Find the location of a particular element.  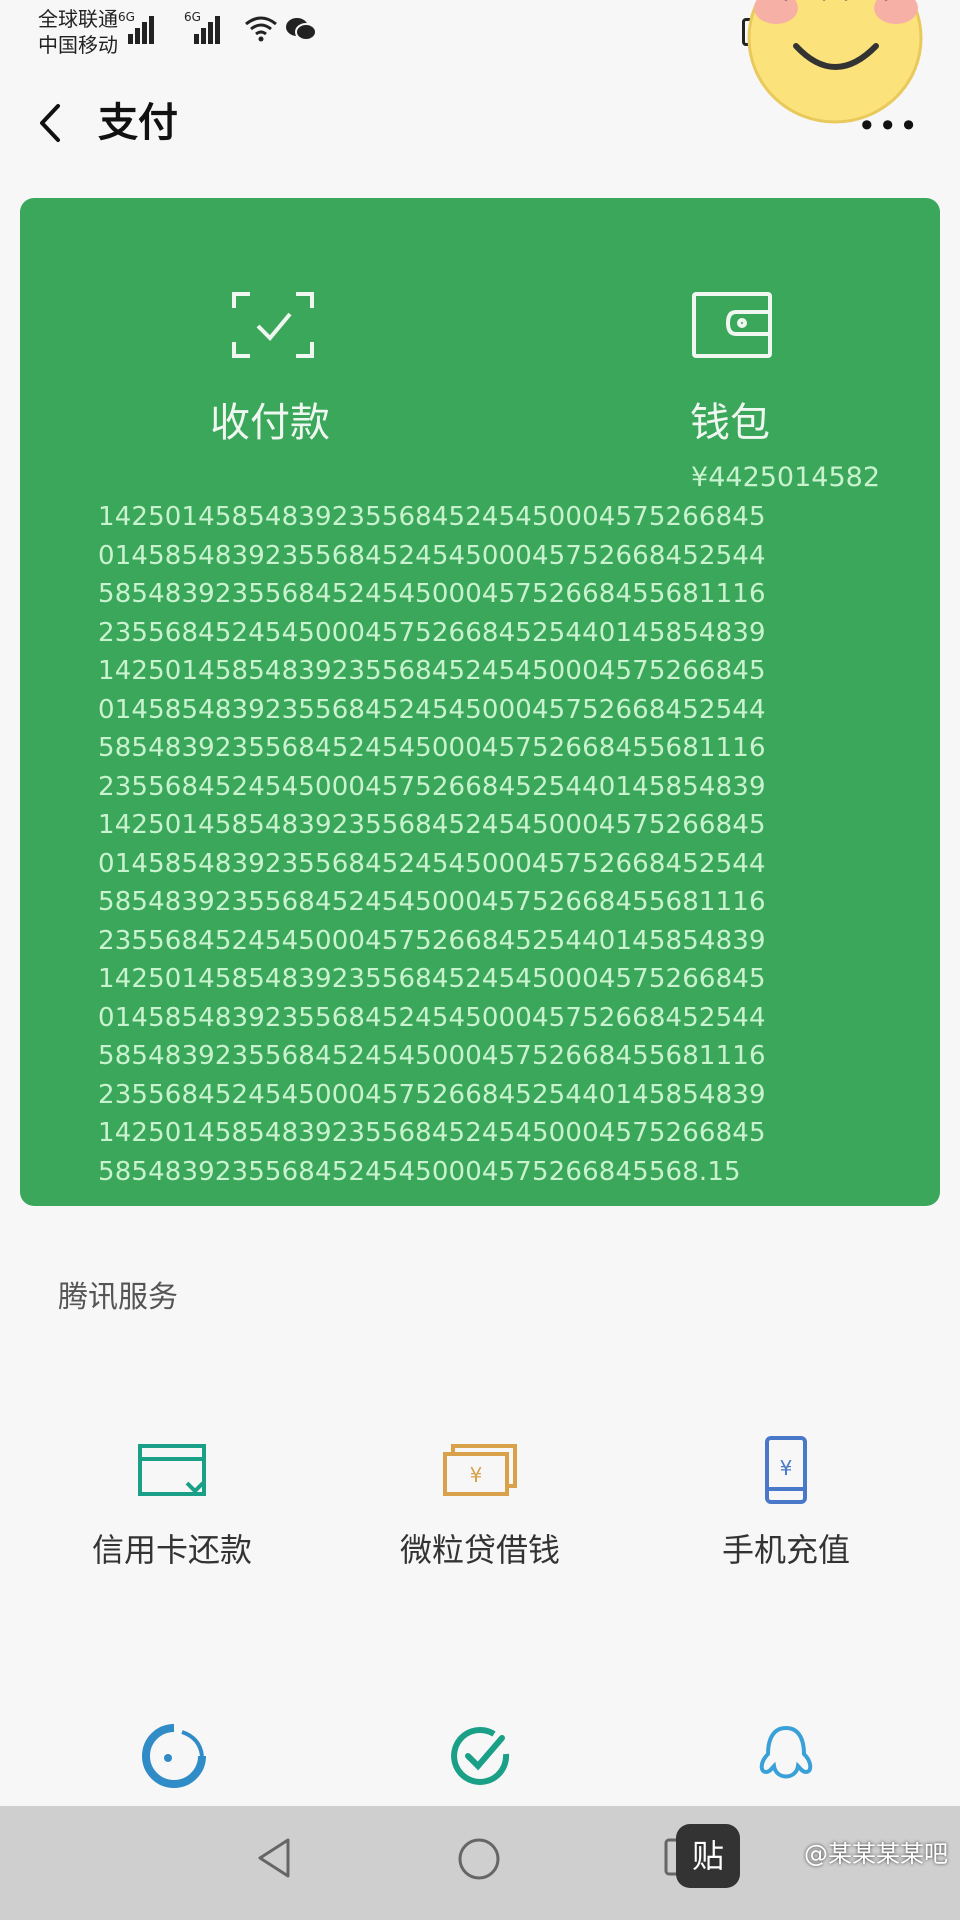

money-bill-icon: ¥ is located at coordinates (480, 1470).